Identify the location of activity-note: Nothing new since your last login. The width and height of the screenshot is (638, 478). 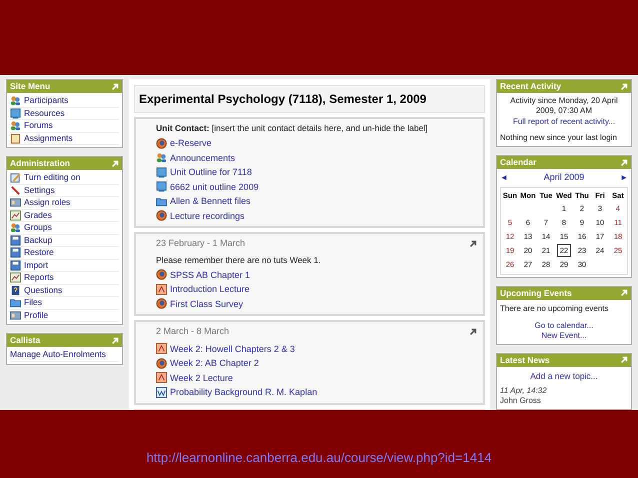
(559, 138).